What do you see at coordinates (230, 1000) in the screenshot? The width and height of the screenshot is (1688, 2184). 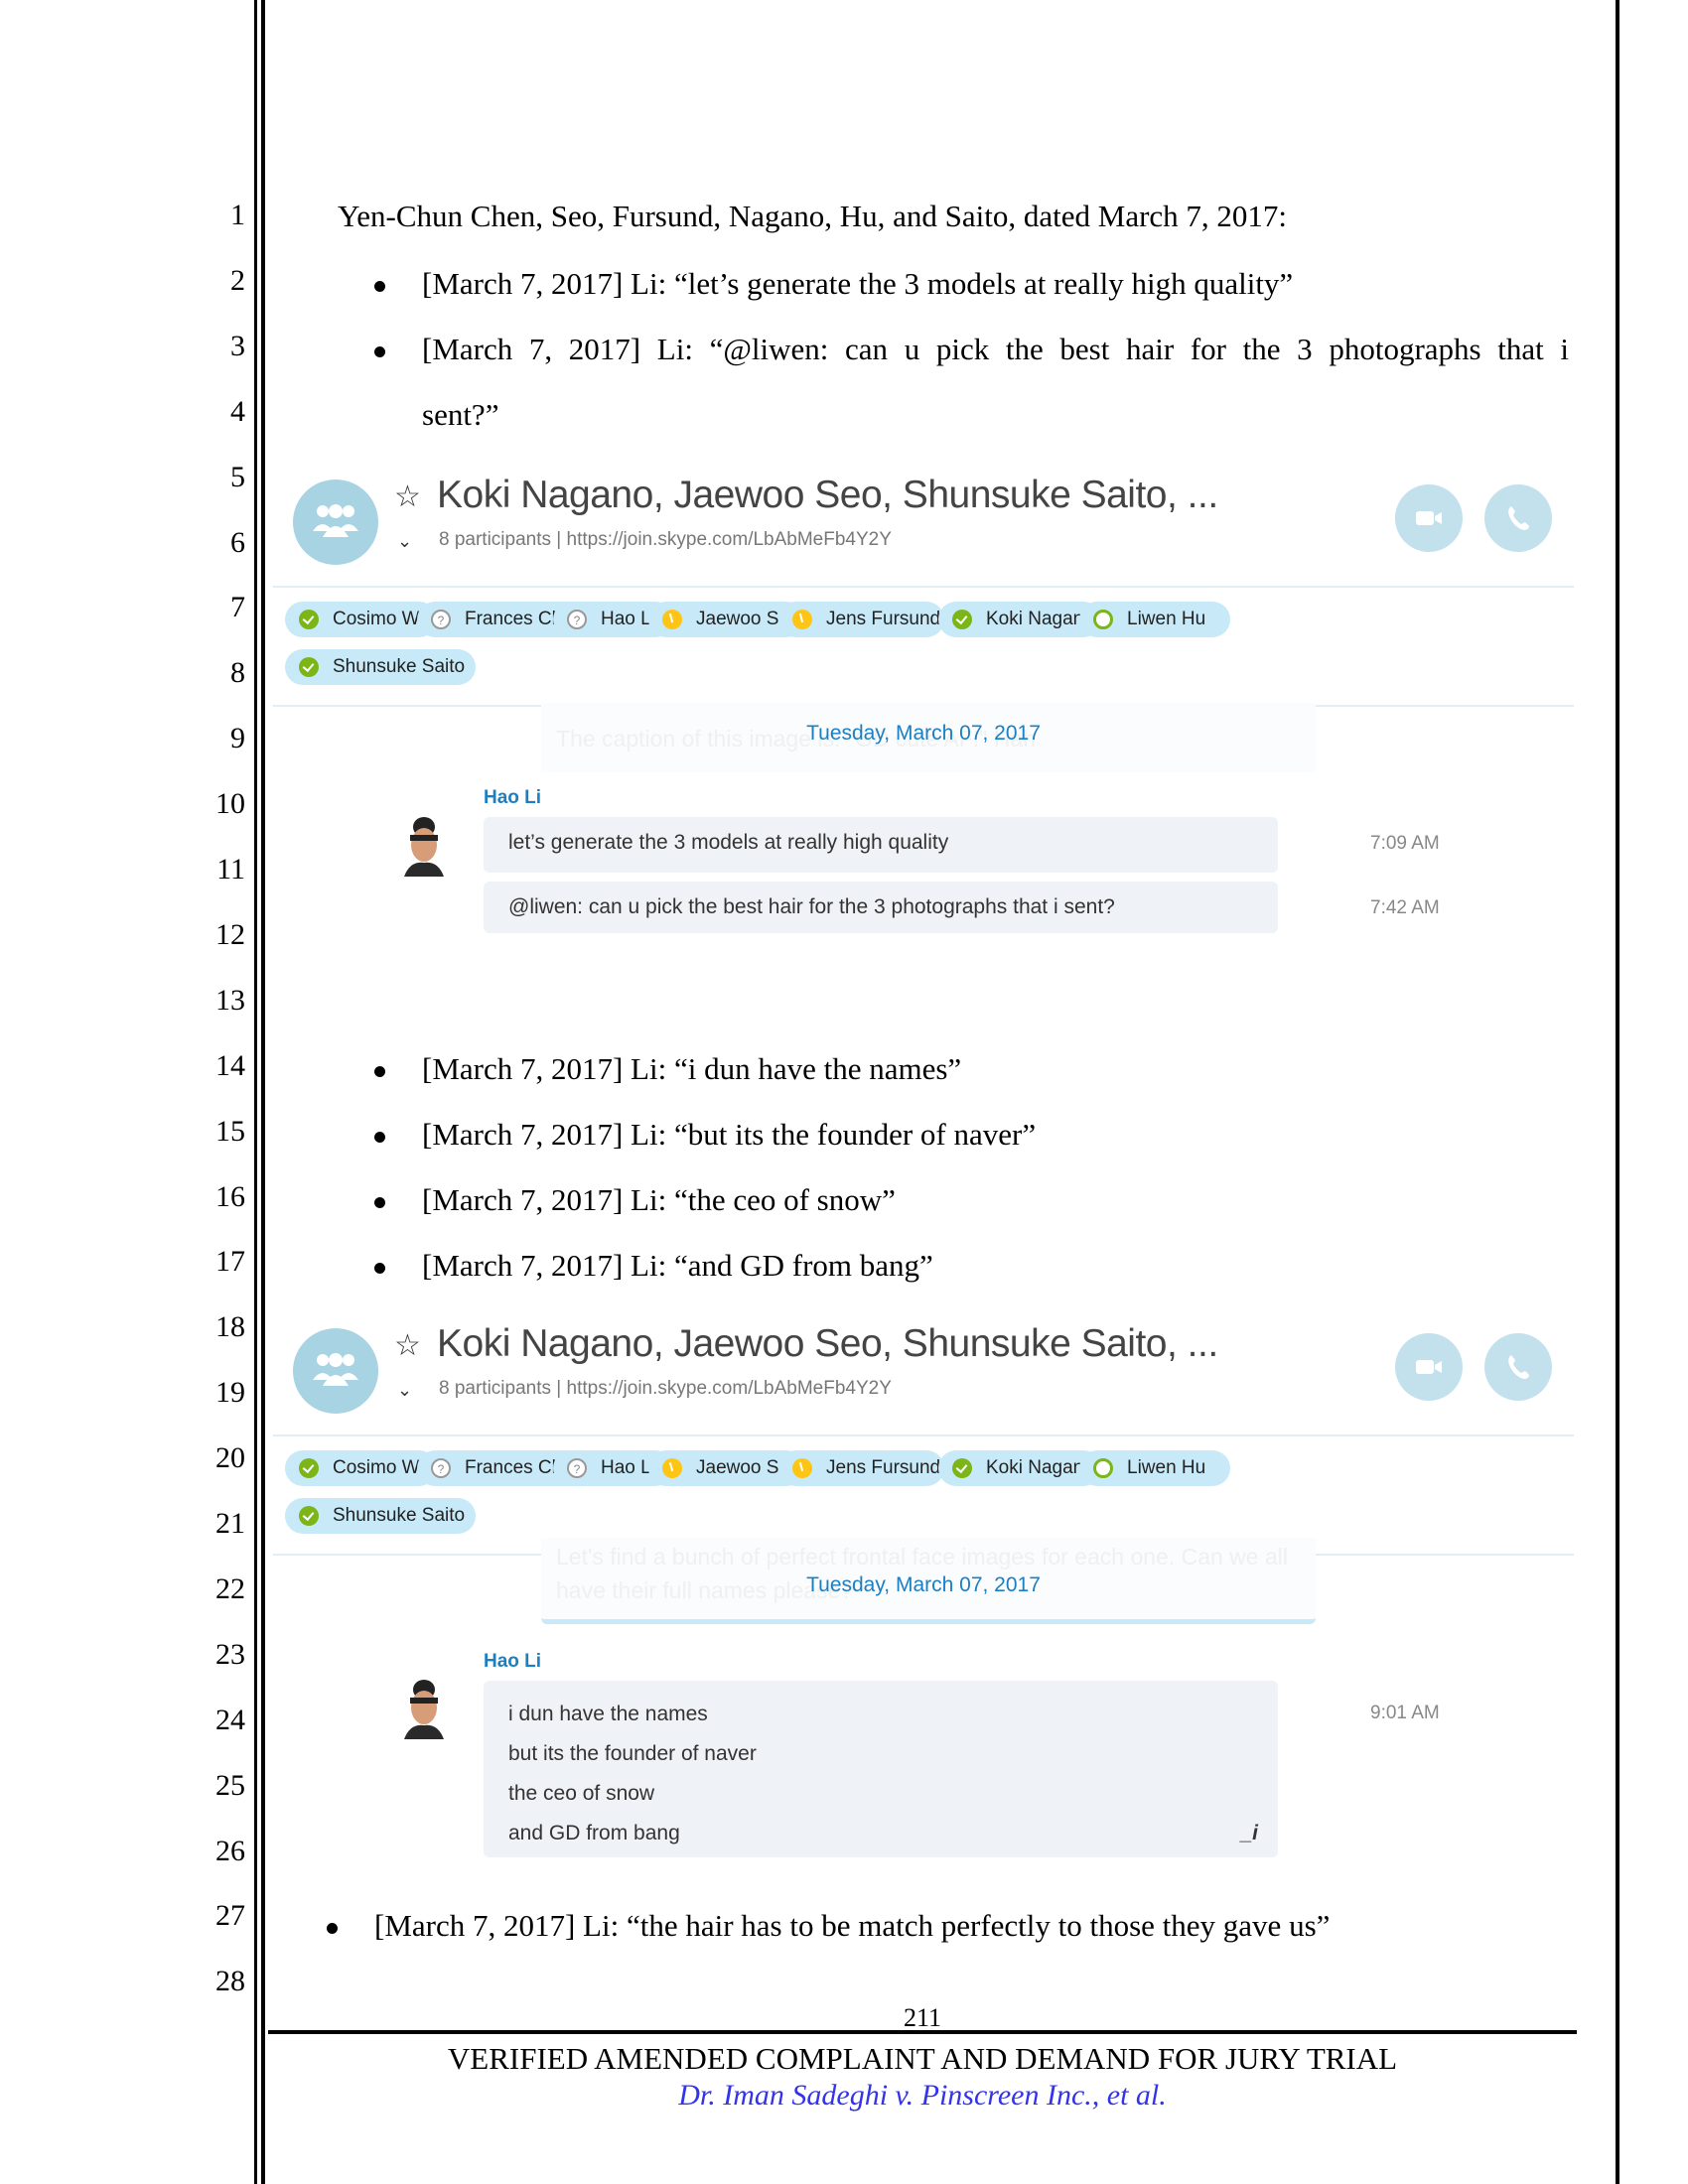 I see `line-number: 13` at bounding box center [230, 1000].